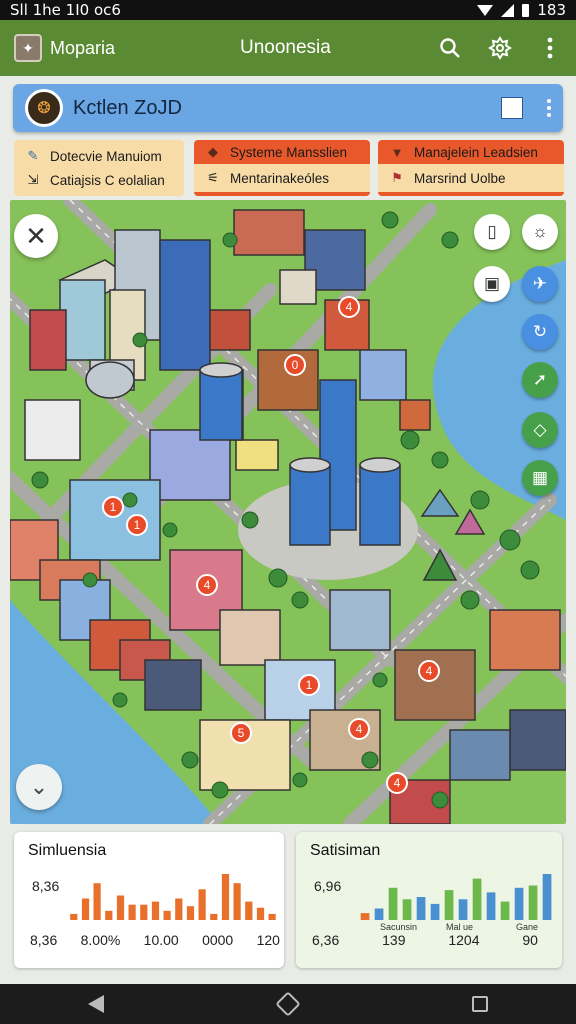 The width and height of the screenshot is (576, 1024). What do you see at coordinates (36, 236) in the screenshot?
I see `close-button: ✕` at bounding box center [36, 236].